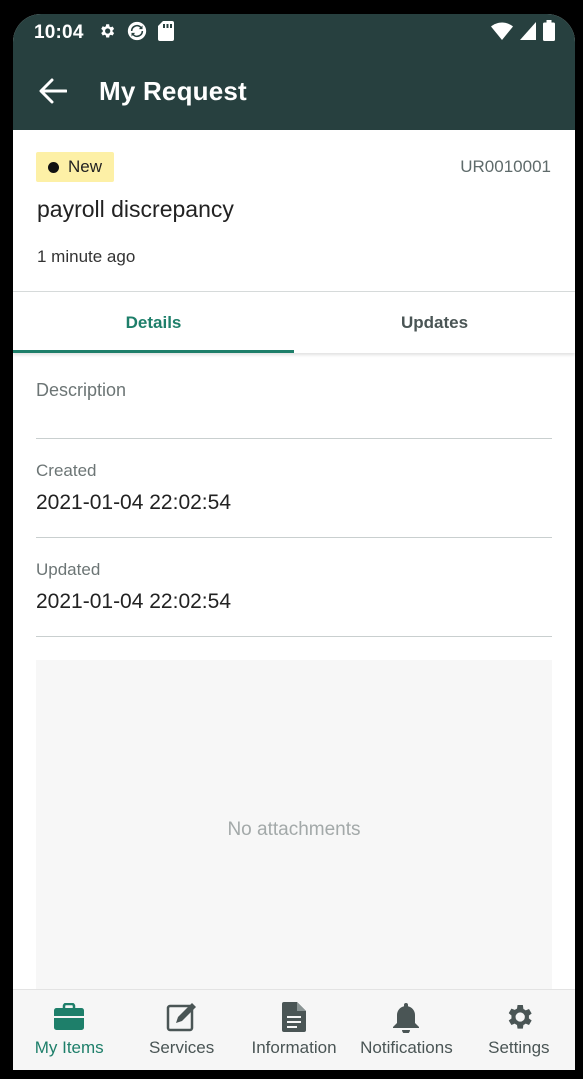  I want to click on tab-bar: Details Updates, so click(294, 322).